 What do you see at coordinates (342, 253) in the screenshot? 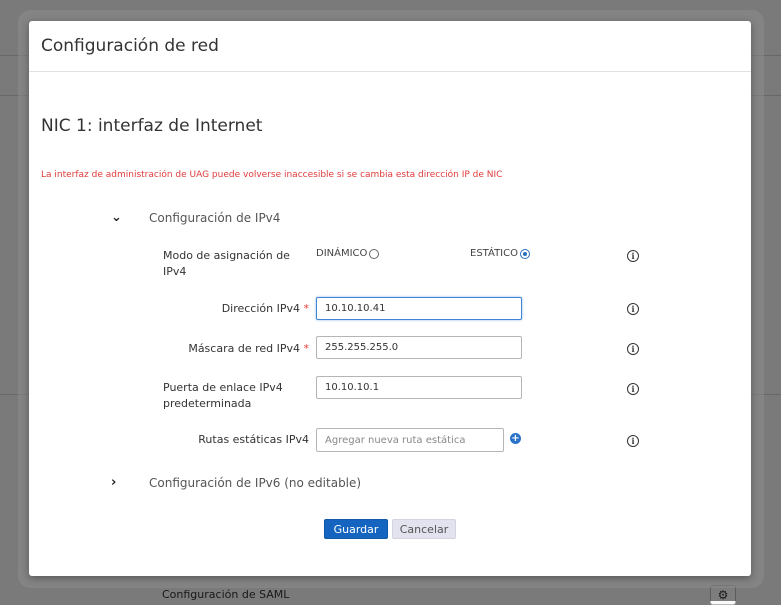
I see `radio-dynamic-label: DINÁMICO` at bounding box center [342, 253].